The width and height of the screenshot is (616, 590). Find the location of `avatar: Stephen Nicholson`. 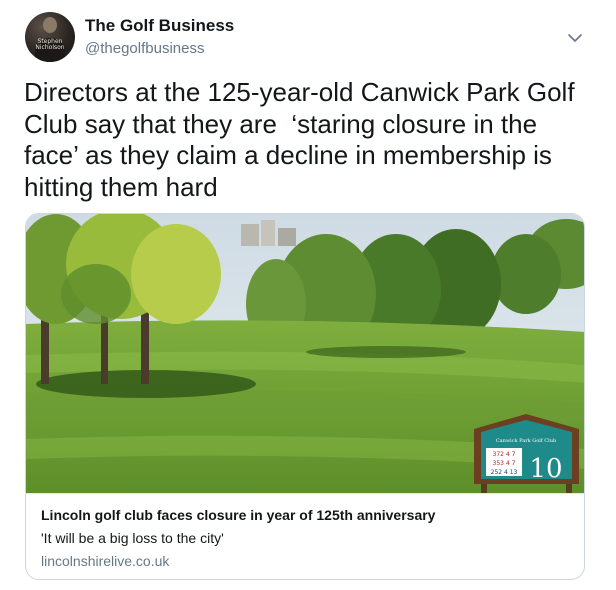

avatar: Stephen Nicholson is located at coordinates (50, 37).